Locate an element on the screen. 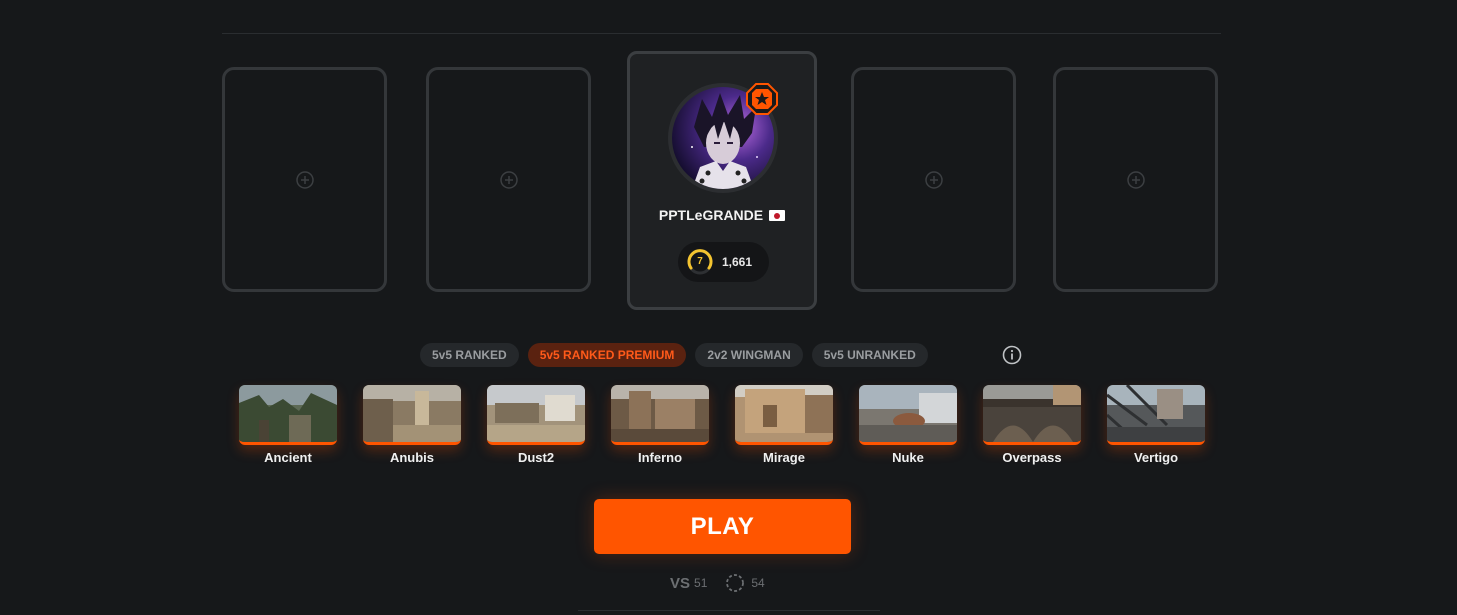  elo-pill: 7 1,661 is located at coordinates (723, 262).